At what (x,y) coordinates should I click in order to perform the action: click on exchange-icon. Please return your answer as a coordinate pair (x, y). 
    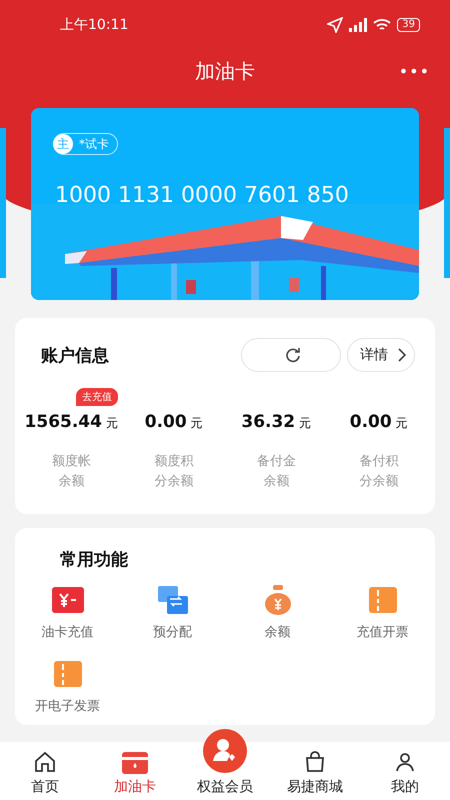
    Looking at the image, I should click on (173, 600).